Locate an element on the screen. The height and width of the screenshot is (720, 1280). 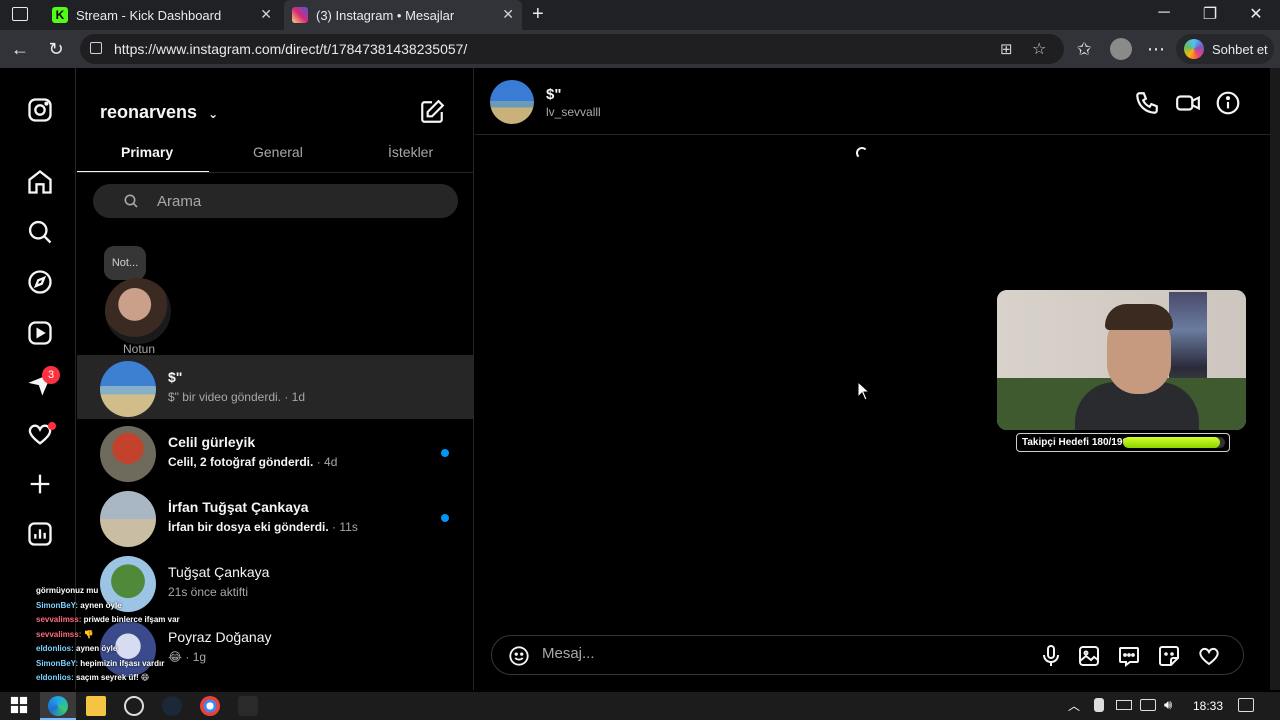
edge-icon is located at coordinates (58, 706).